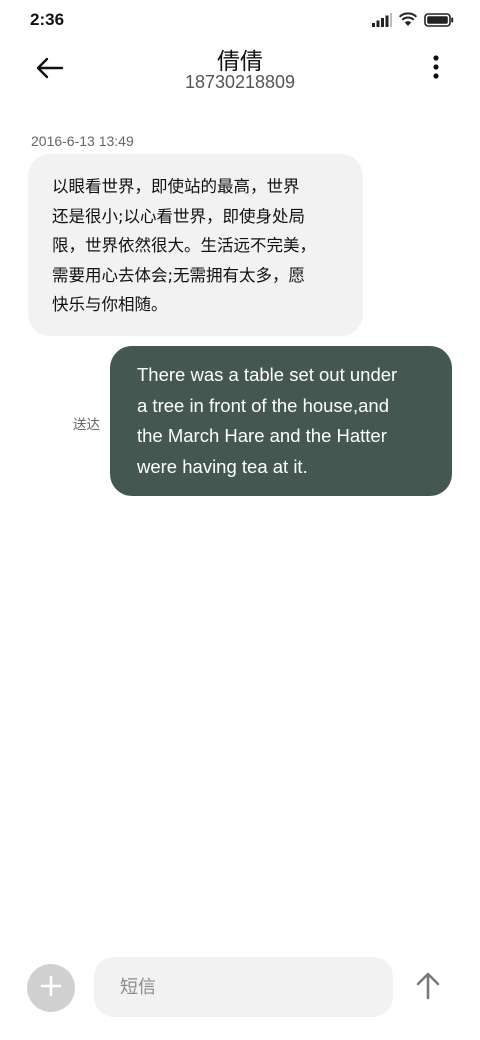  I want to click on outgoing-message-line: were having tea at it., so click(222, 466).